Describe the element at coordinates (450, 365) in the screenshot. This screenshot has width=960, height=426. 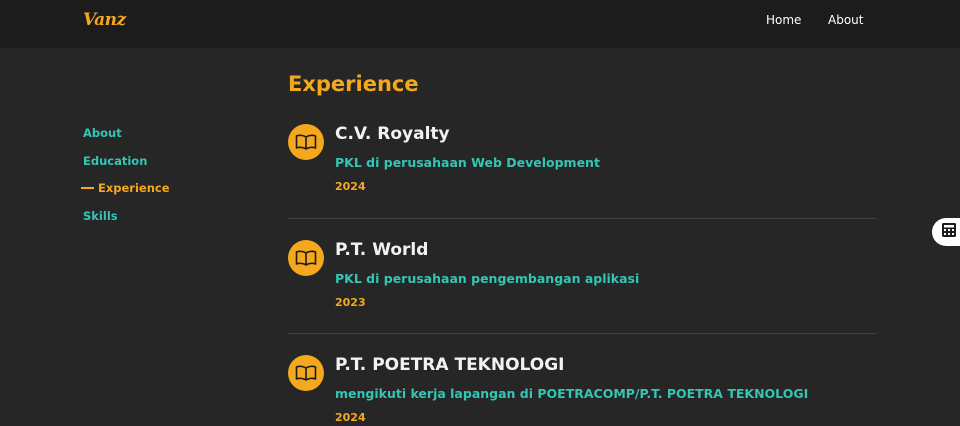
I see `company-name: P.T. POETRA TEKNOLOGI` at that location.